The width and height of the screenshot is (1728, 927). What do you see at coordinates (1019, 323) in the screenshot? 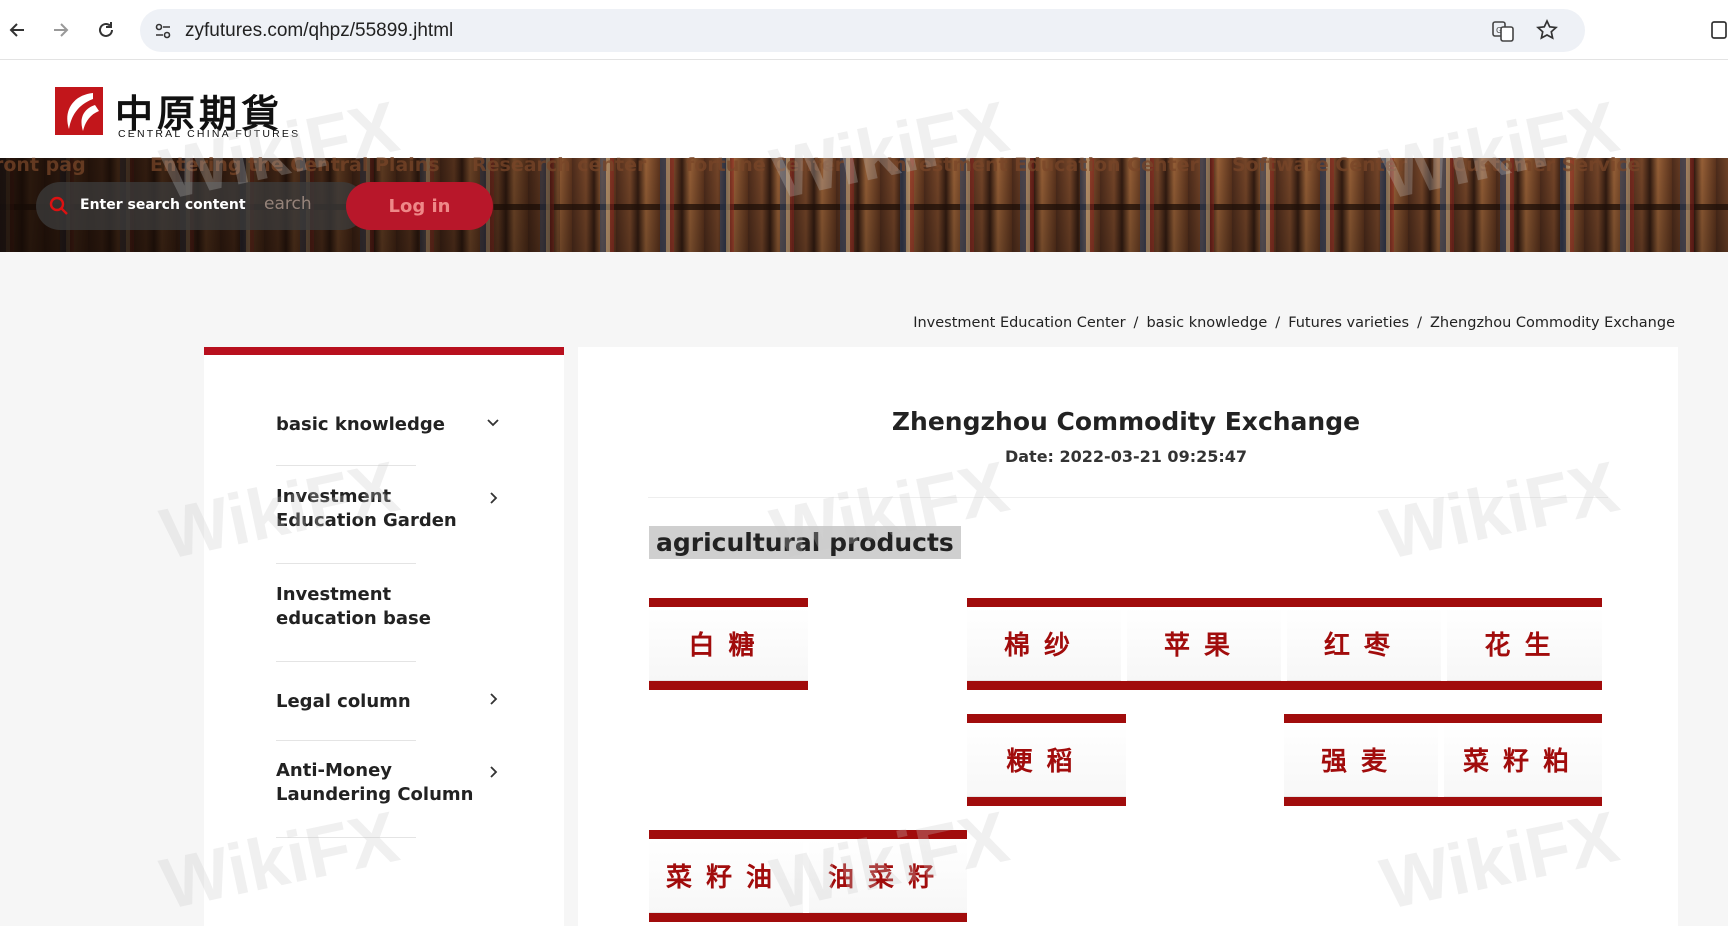
I see `breadcrumb-item: Investment Education Center` at bounding box center [1019, 323].